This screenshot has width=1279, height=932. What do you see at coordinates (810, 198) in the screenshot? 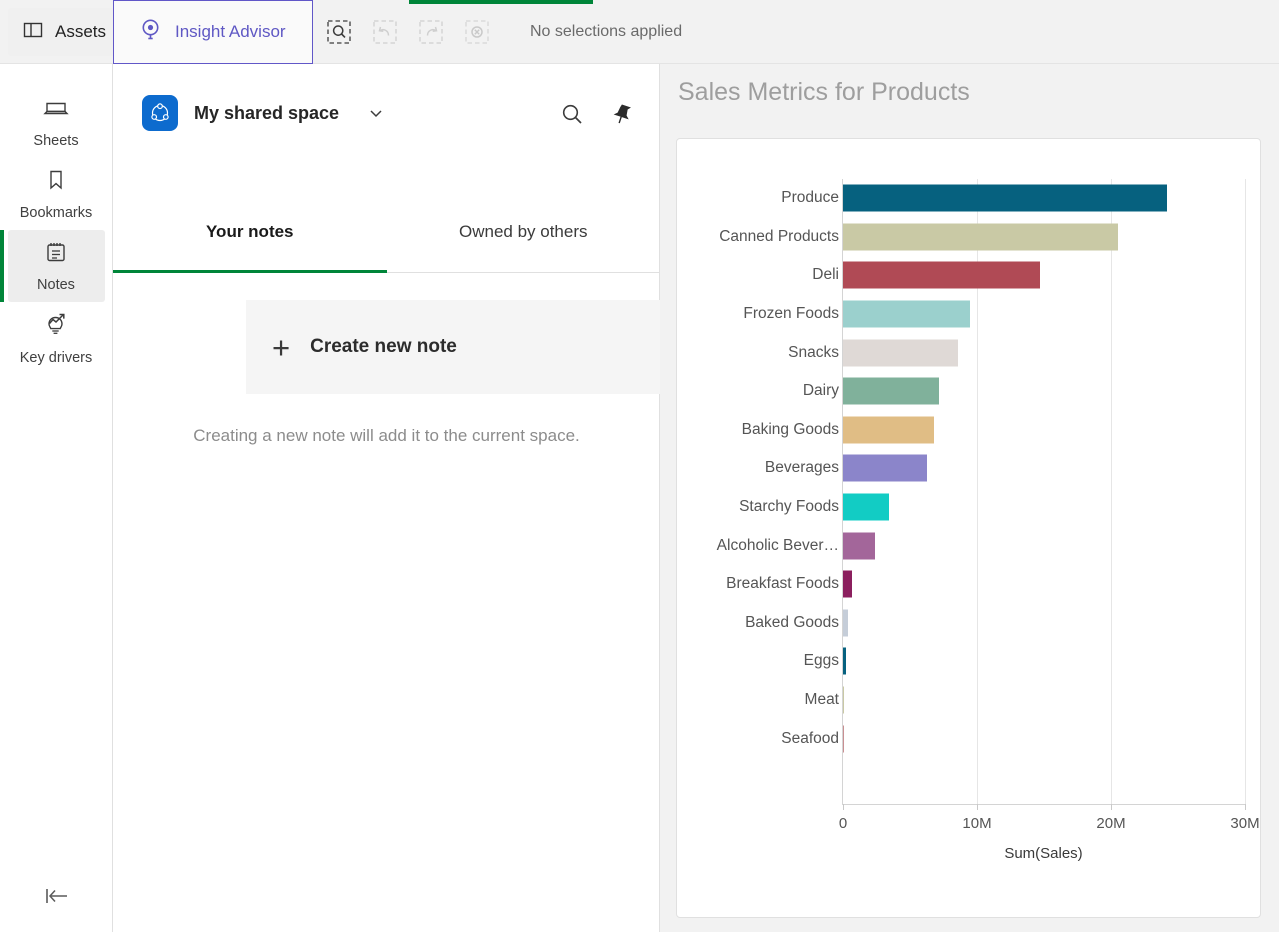
I see `bar-category-label: Produce` at bounding box center [810, 198].